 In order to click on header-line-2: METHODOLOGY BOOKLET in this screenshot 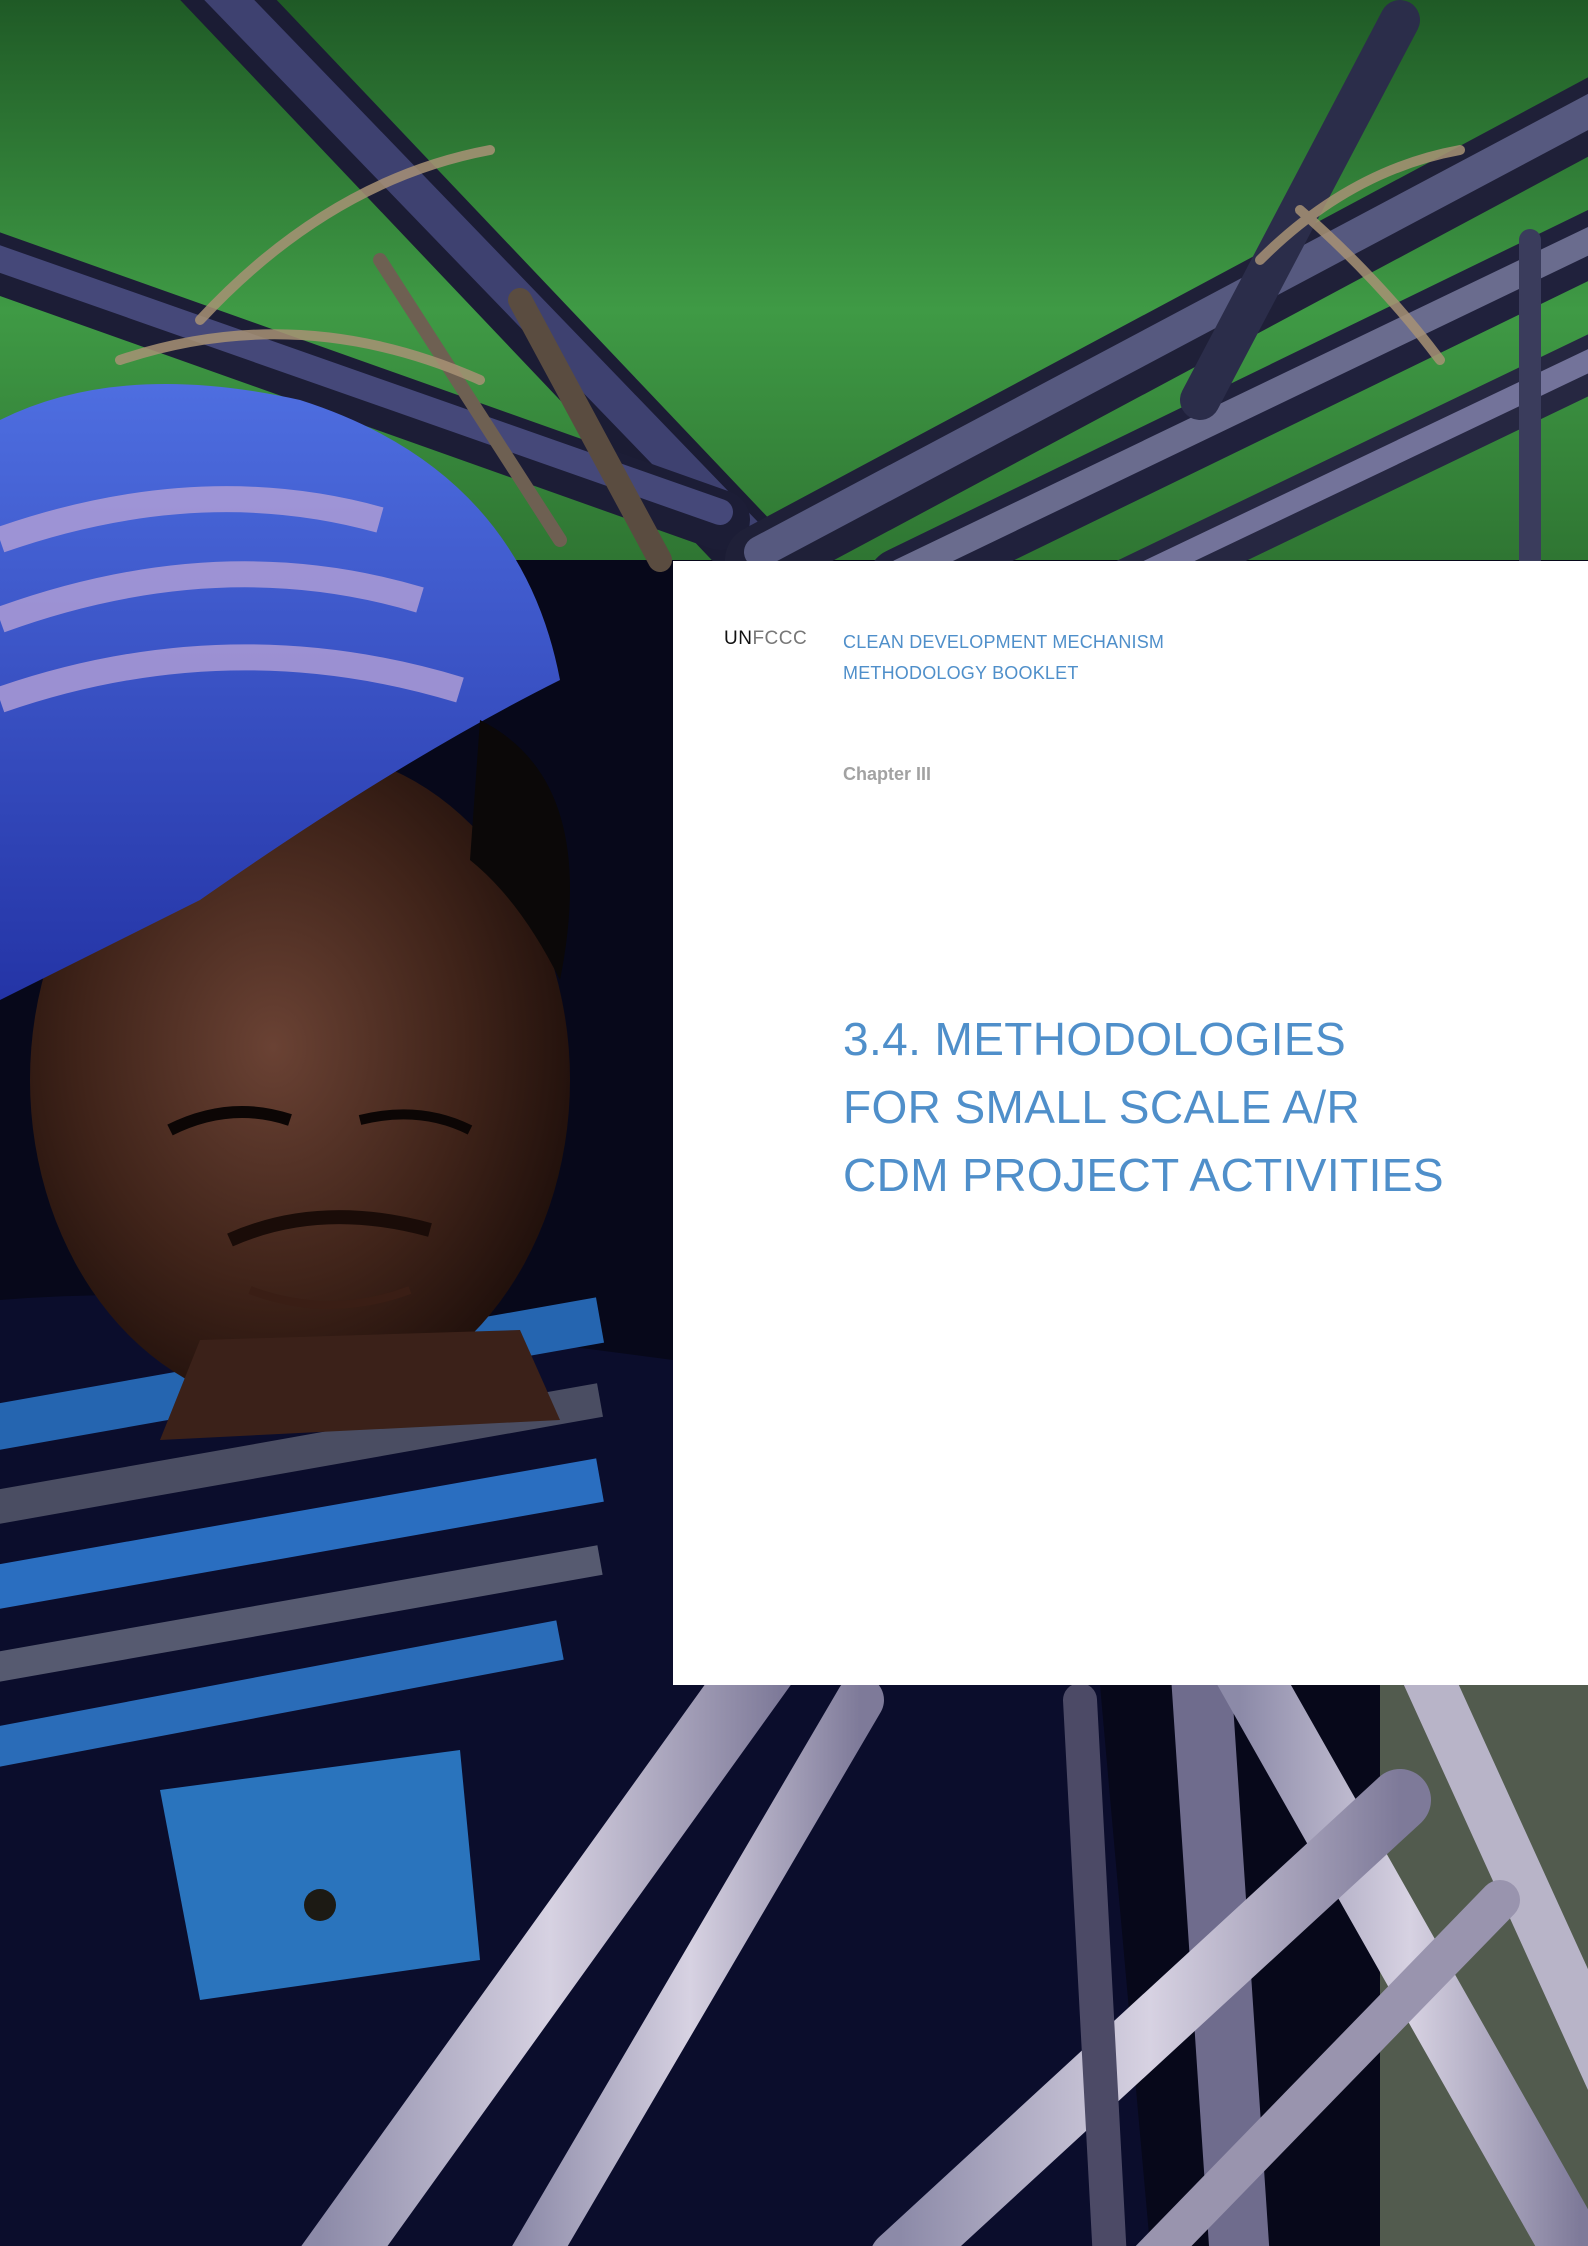, I will do `click(961, 673)`.